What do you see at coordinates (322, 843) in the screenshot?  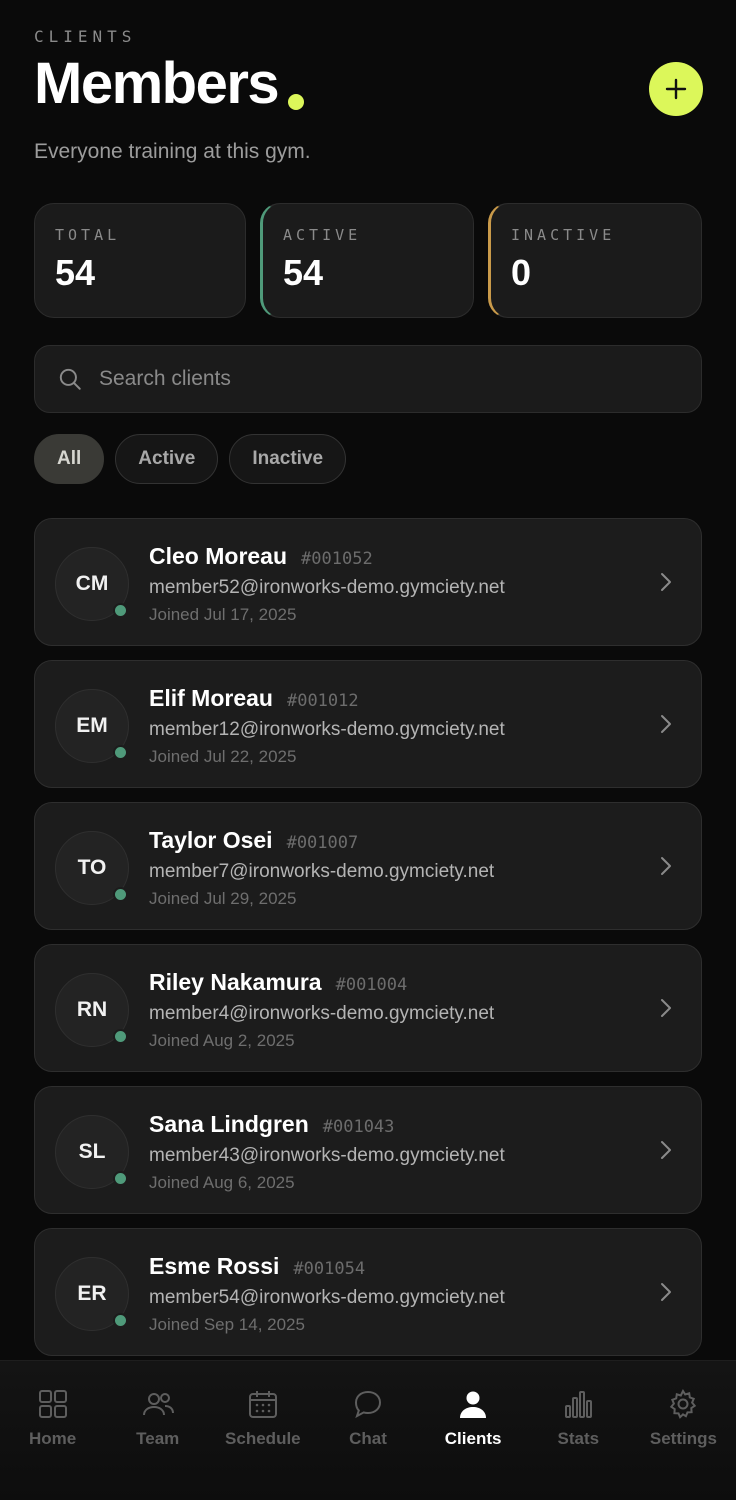 I see `member-id: #001007` at bounding box center [322, 843].